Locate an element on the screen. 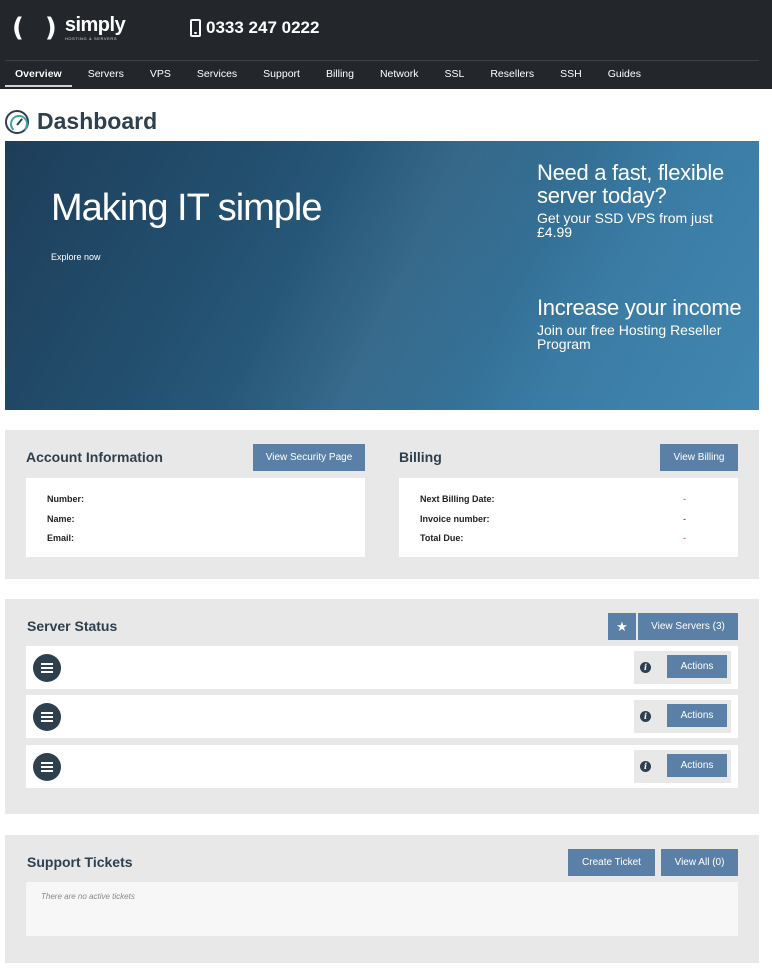 The image size is (772, 974). nav-item-billing: Billing is located at coordinates (340, 74).